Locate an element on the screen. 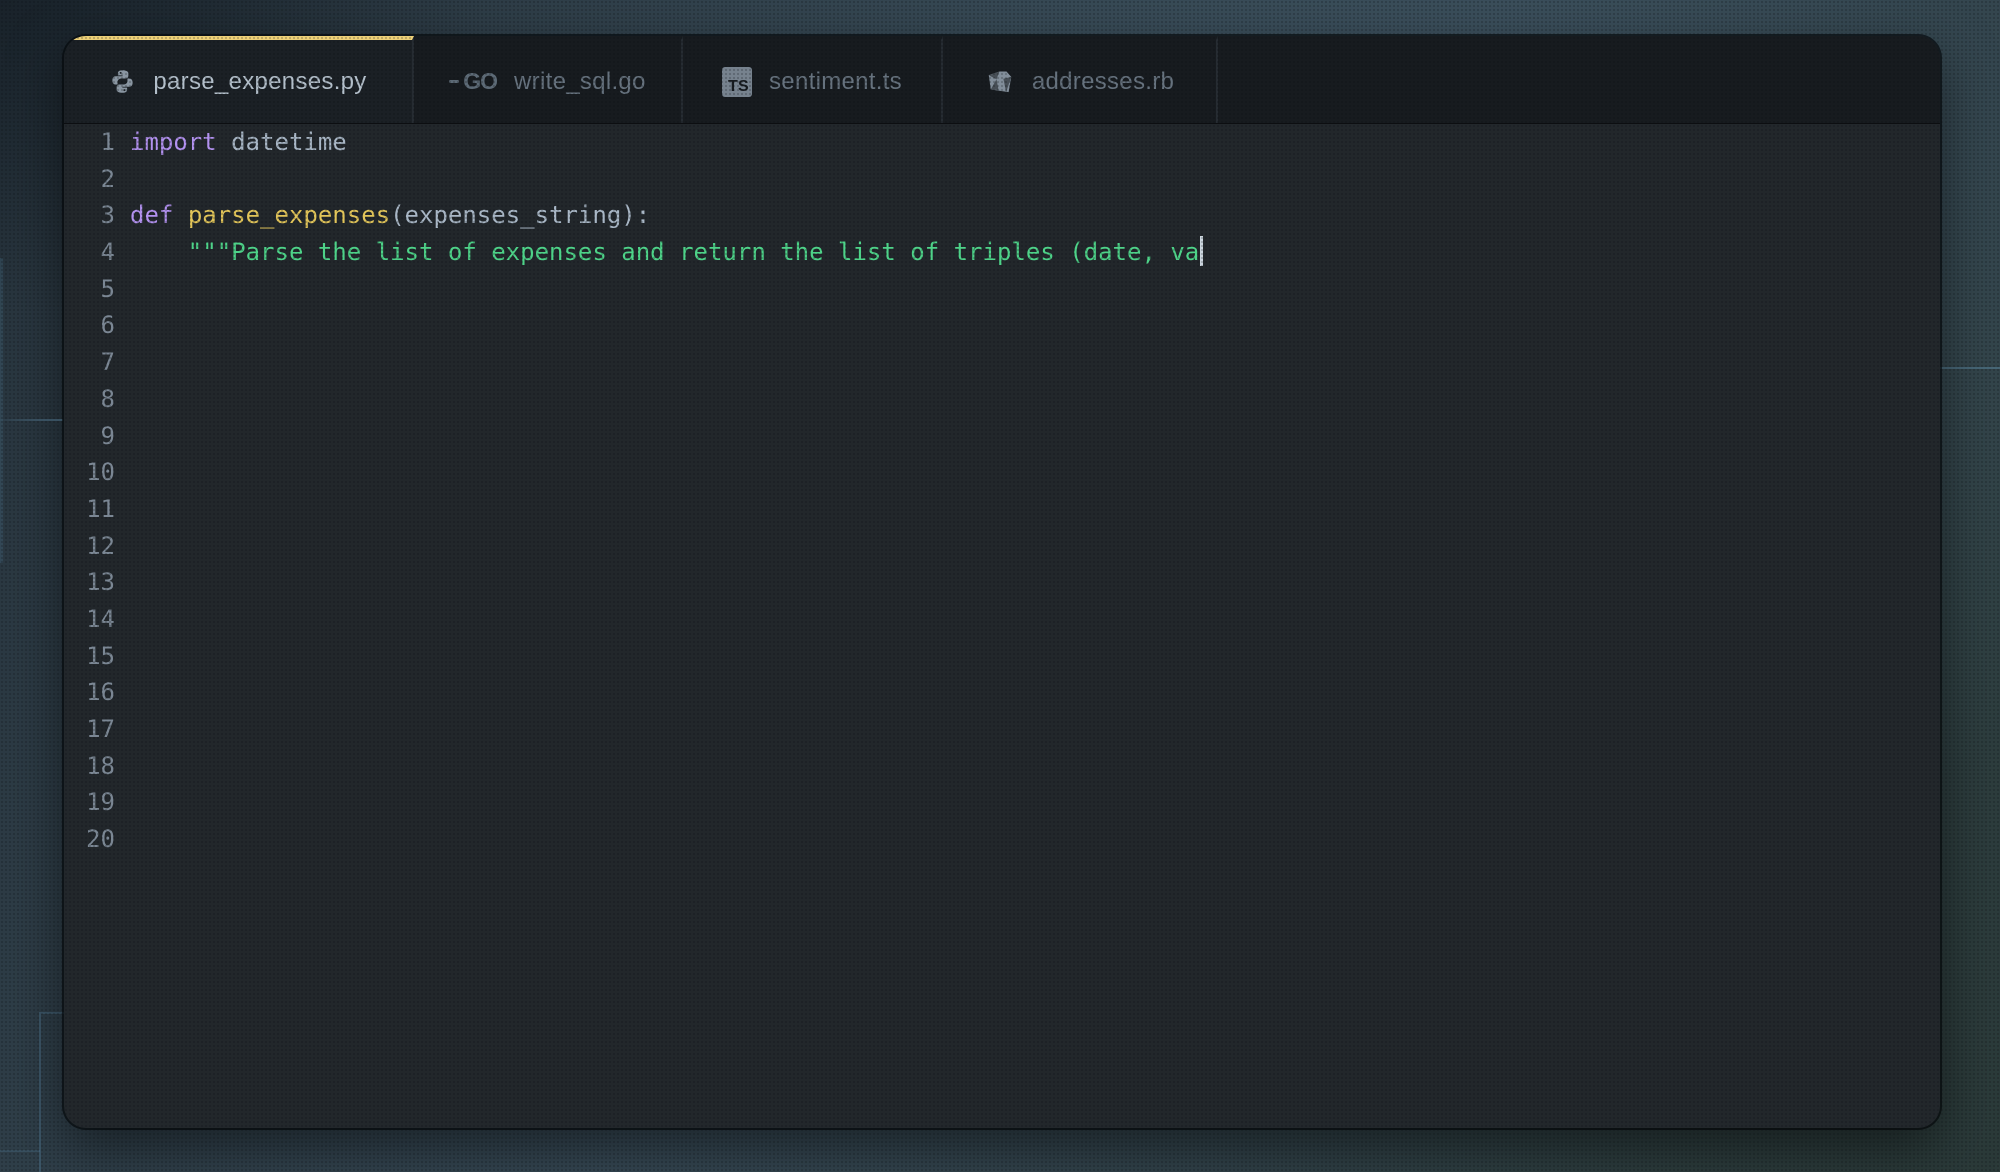  ruby-icon is located at coordinates (1000, 82).